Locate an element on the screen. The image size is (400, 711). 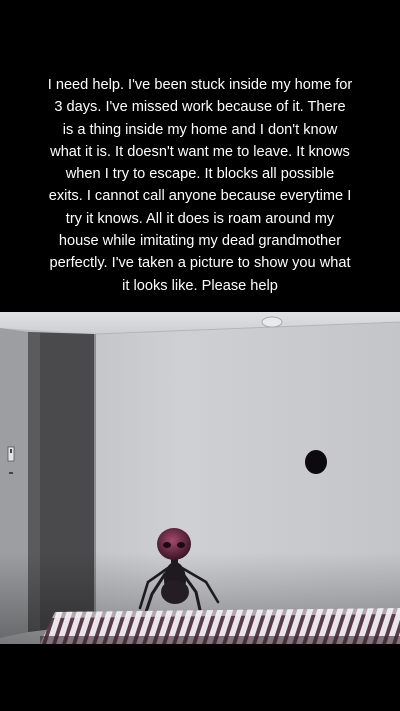
creature-head is located at coordinates (174, 544).